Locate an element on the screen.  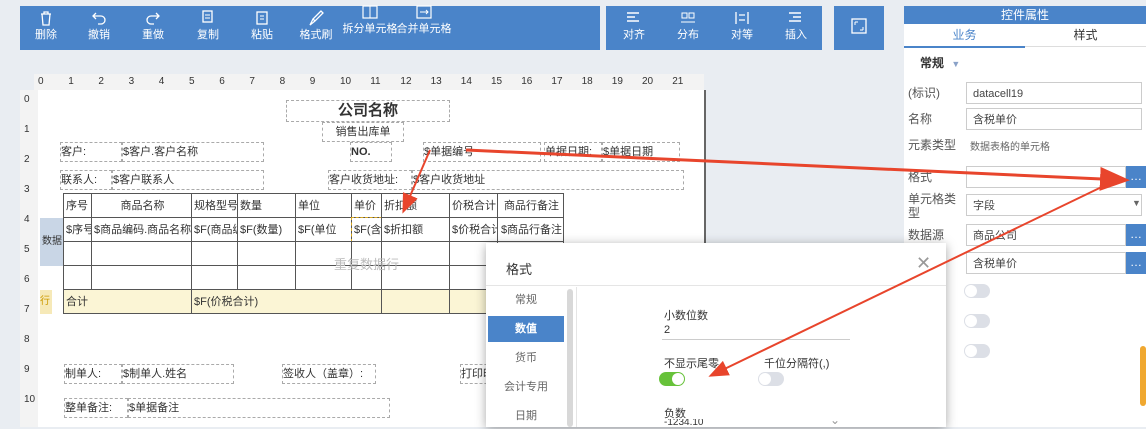
row-cell: $商品行备注 is located at coordinates (530, 229).